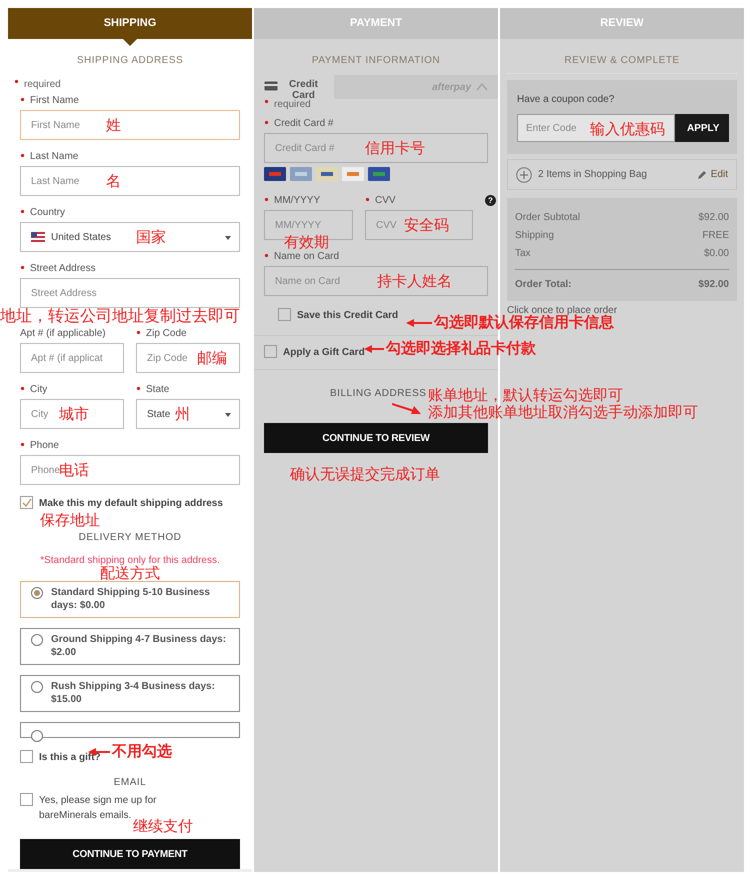  What do you see at coordinates (347, 316) in the screenshot?
I see `checkbox-label: Save this Credit Card` at bounding box center [347, 316].